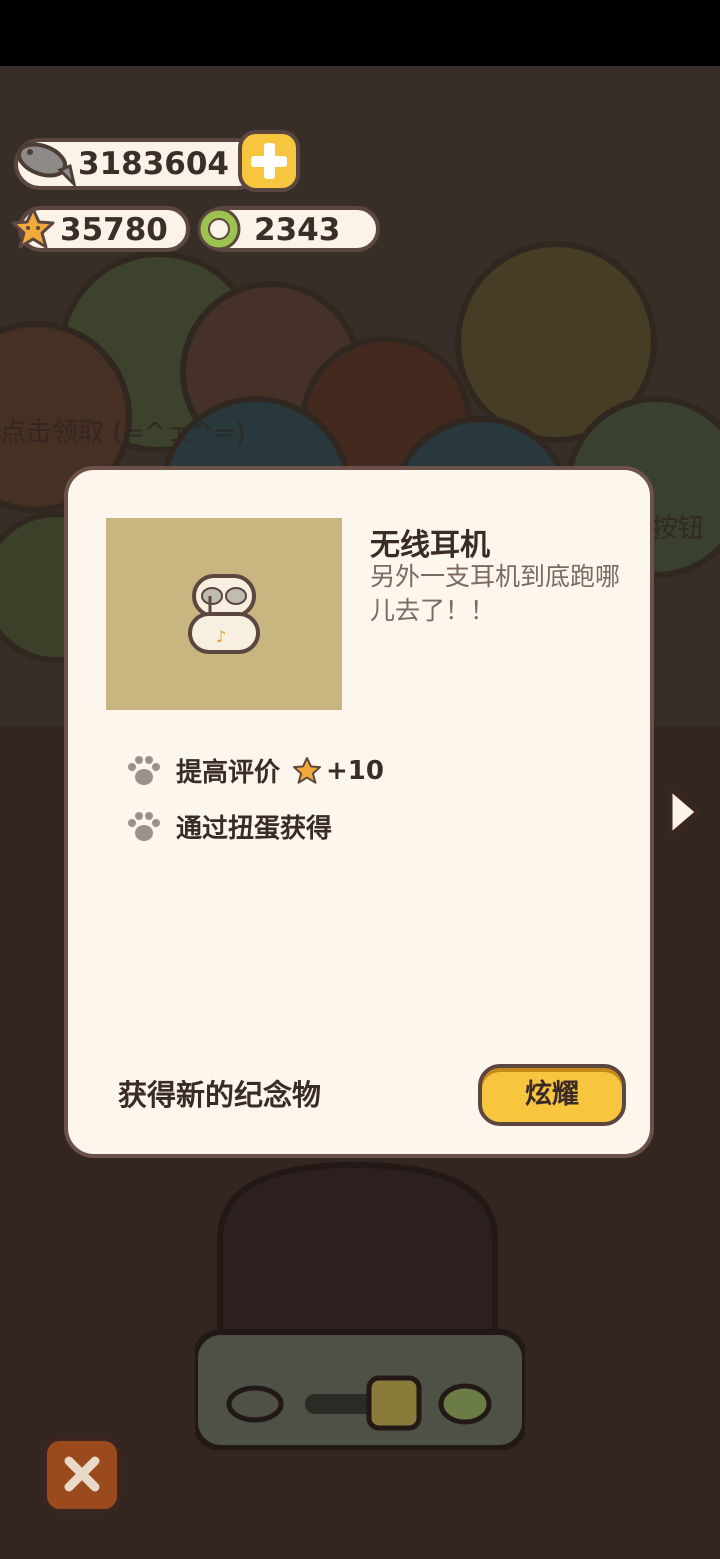 This screenshot has height=1559, width=720. Describe the element at coordinates (114, 230) in the screenshot. I see `star-amount: 35780` at that location.